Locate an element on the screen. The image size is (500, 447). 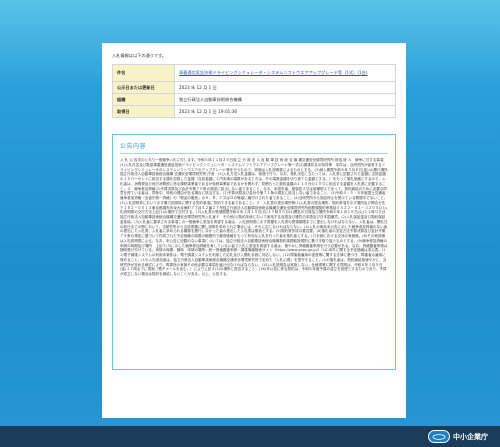
table-row-acquired: 取得日 2023 年 12 月 1 日 19:01:36 is located at coordinates (254, 111).